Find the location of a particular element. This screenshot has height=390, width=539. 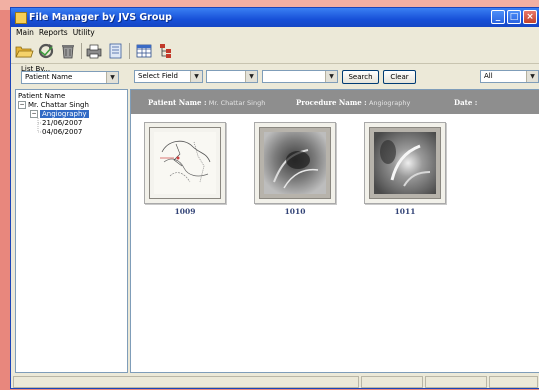

thumbnail-label: 1010 is located at coordinates (295, 211).